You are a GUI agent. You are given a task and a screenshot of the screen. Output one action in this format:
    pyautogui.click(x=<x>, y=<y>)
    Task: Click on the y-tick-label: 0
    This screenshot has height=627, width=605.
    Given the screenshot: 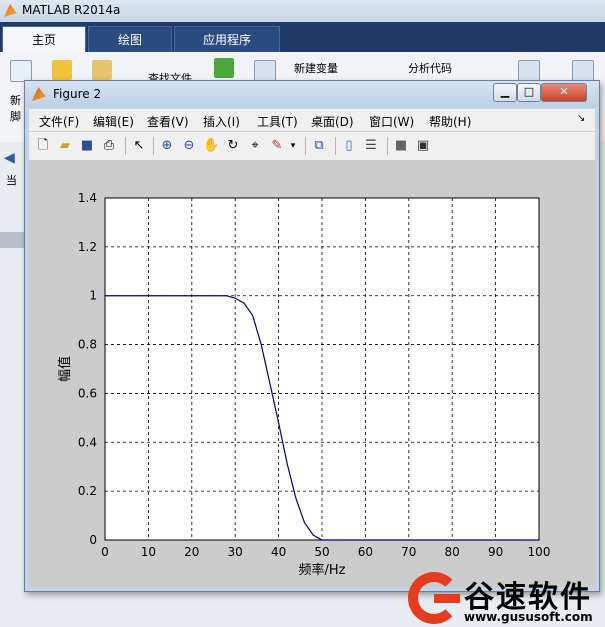 What is the action you would take?
    pyautogui.click(x=93, y=540)
    